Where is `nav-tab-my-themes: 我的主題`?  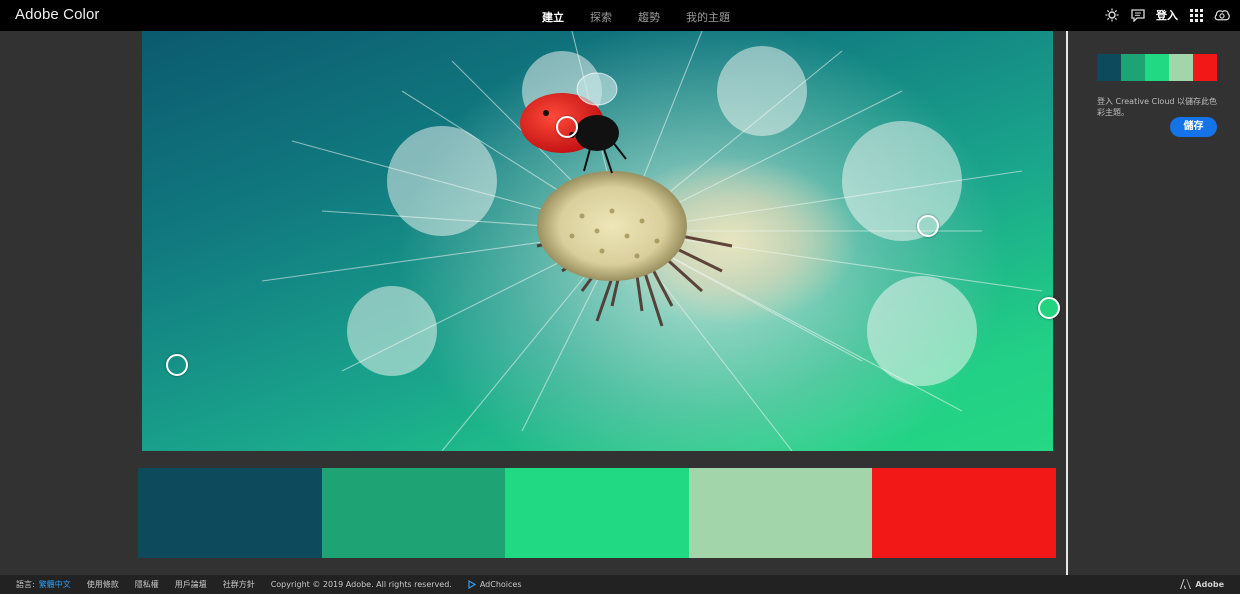 nav-tab-my-themes: 我的主題 is located at coordinates (708, 17).